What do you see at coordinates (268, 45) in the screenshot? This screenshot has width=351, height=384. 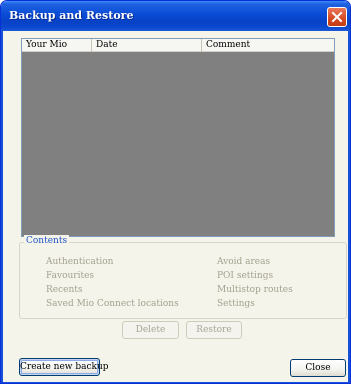 I see `column-header-comment: Comment` at bounding box center [268, 45].